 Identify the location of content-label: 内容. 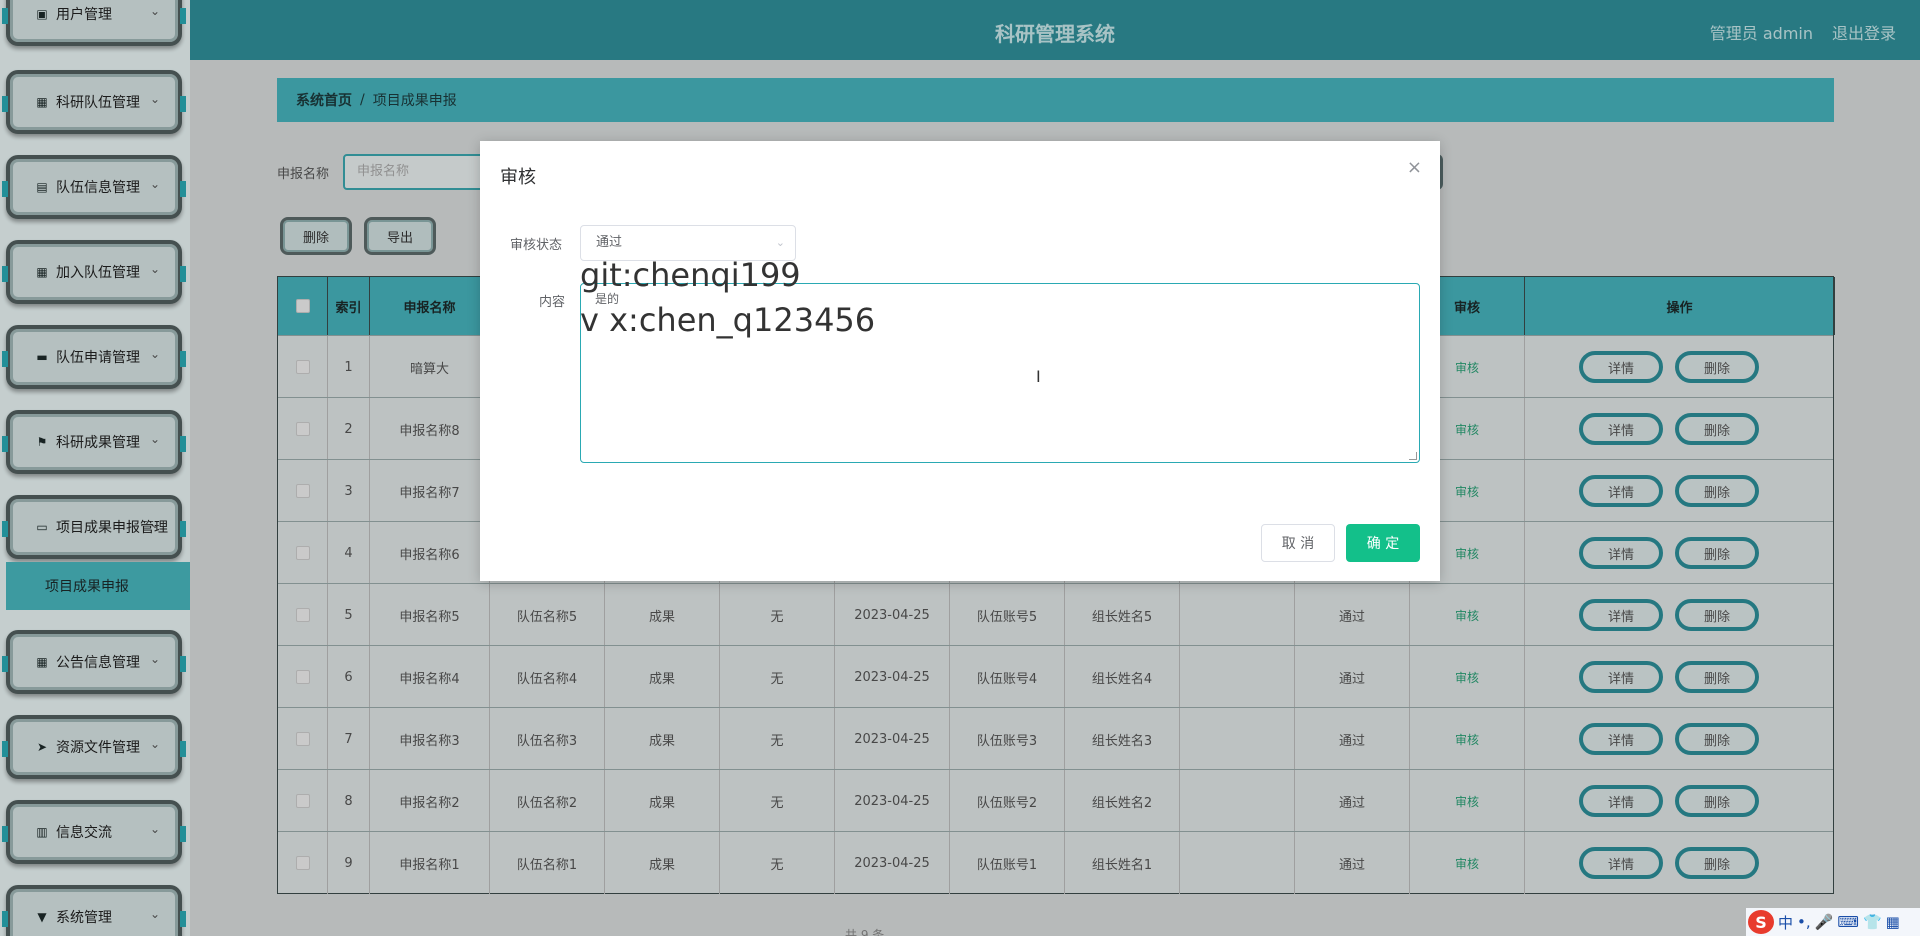
(552, 302).